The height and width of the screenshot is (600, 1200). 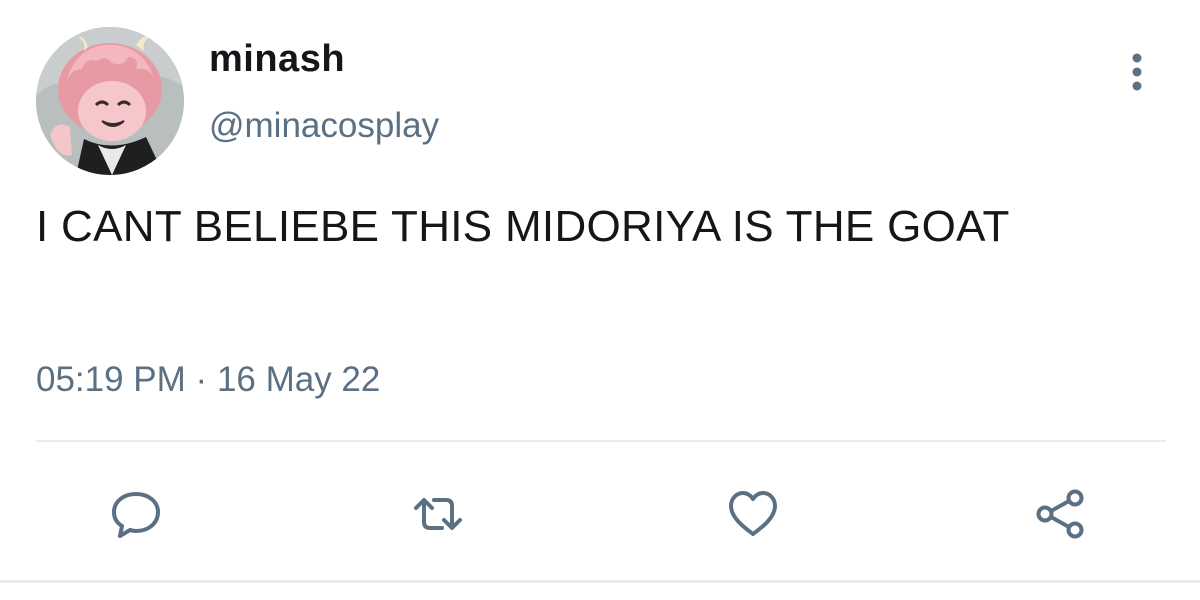 I want to click on user-handle: @minacosplay, so click(x=324, y=126).